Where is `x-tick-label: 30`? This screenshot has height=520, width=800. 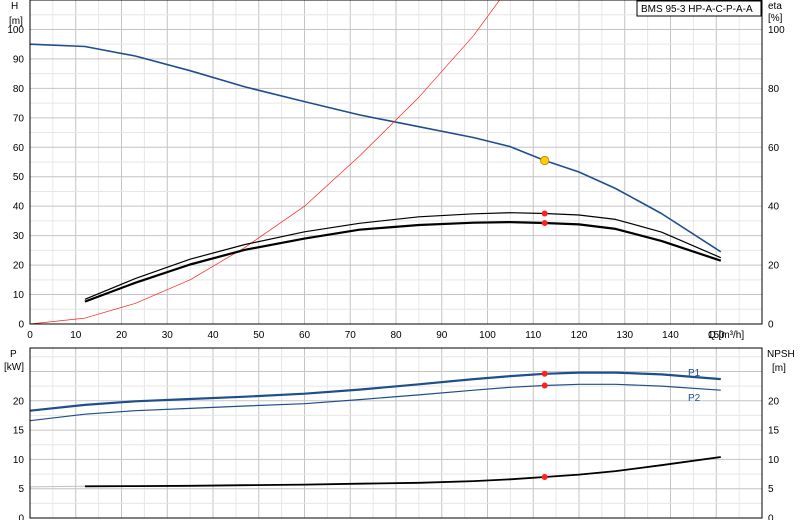 x-tick-label: 30 is located at coordinates (168, 335).